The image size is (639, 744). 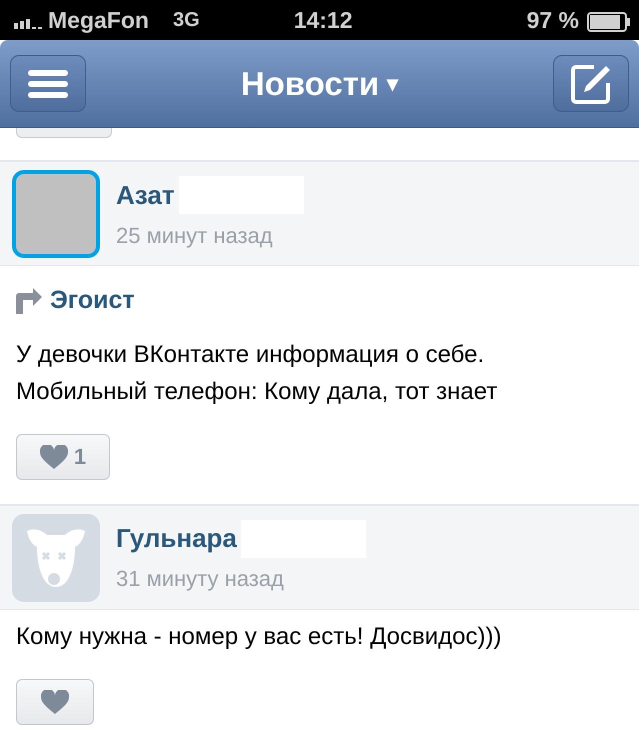 I want to click on post-text: У девочки ВКонтакте информация о себе. Мобильный телефон: Кому дала, тот знает, so click(x=257, y=373).